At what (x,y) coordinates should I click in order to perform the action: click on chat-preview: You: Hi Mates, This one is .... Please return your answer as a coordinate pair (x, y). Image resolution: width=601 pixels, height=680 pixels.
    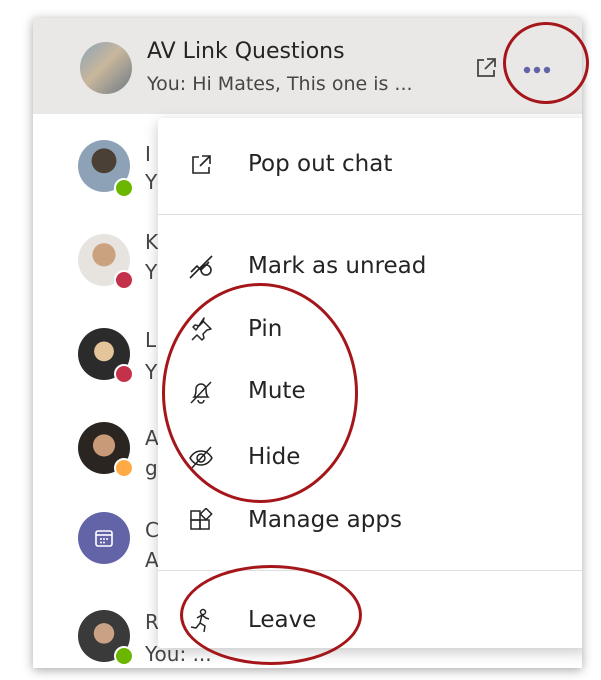
    Looking at the image, I should click on (280, 84).